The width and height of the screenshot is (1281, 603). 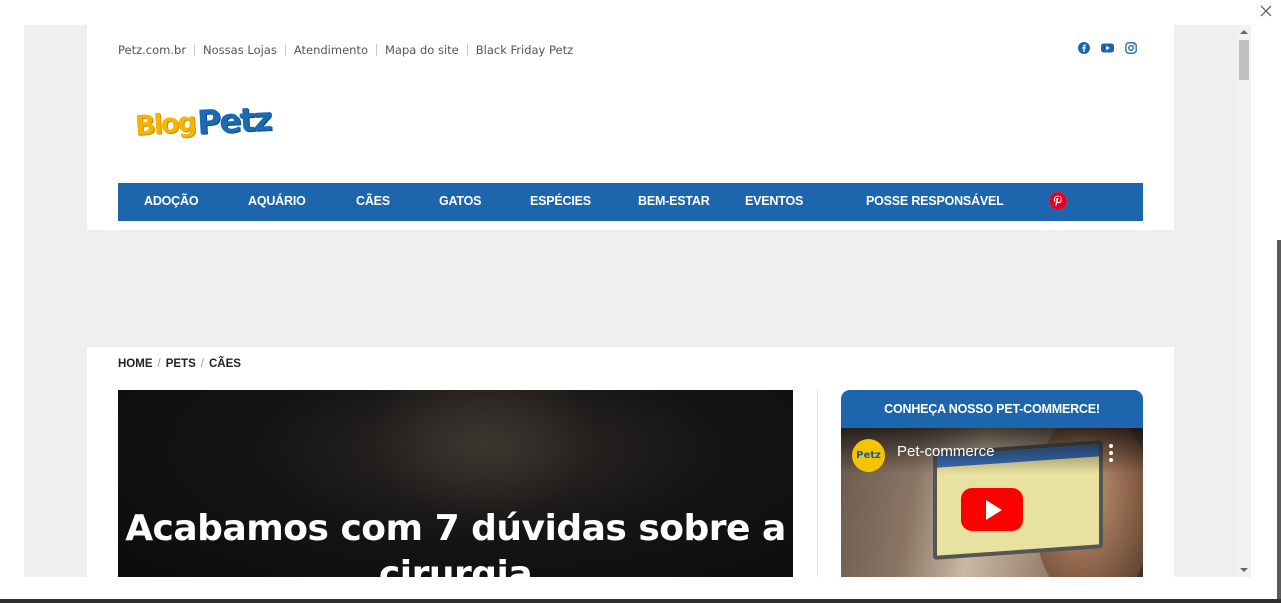 I want to click on video-title: Pet-commerce, so click(x=946, y=451).